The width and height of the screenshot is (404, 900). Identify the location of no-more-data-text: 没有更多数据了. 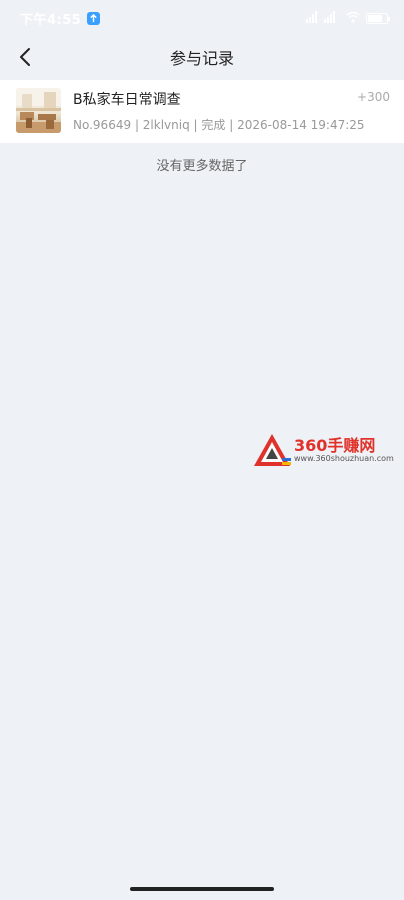
(202, 166).